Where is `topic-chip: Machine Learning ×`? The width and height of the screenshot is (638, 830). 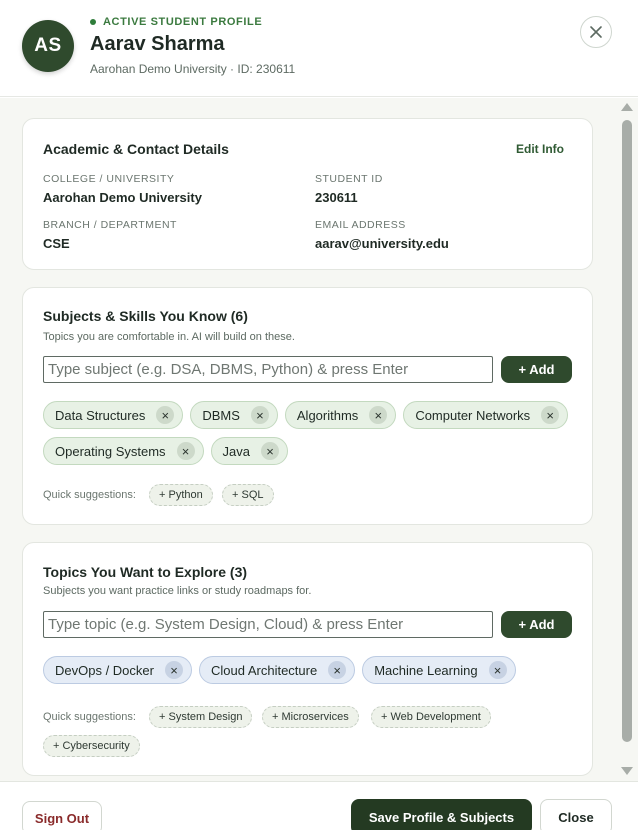 topic-chip: Machine Learning × is located at coordinates (439, 670).